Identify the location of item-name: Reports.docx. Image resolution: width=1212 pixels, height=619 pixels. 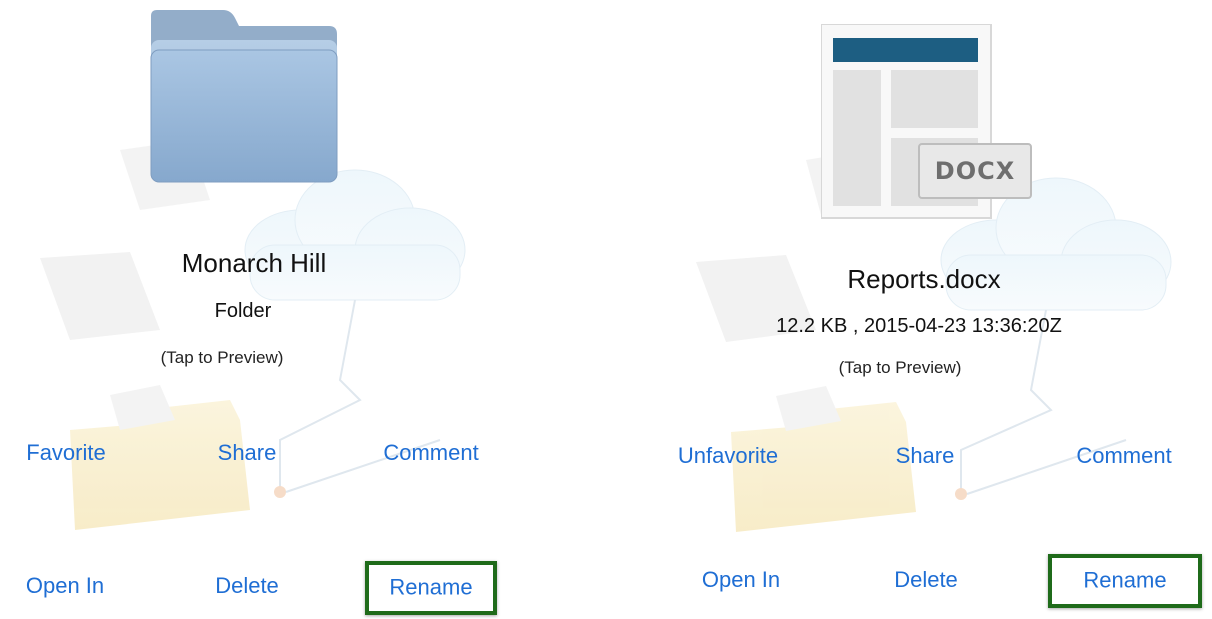
(924, 279).